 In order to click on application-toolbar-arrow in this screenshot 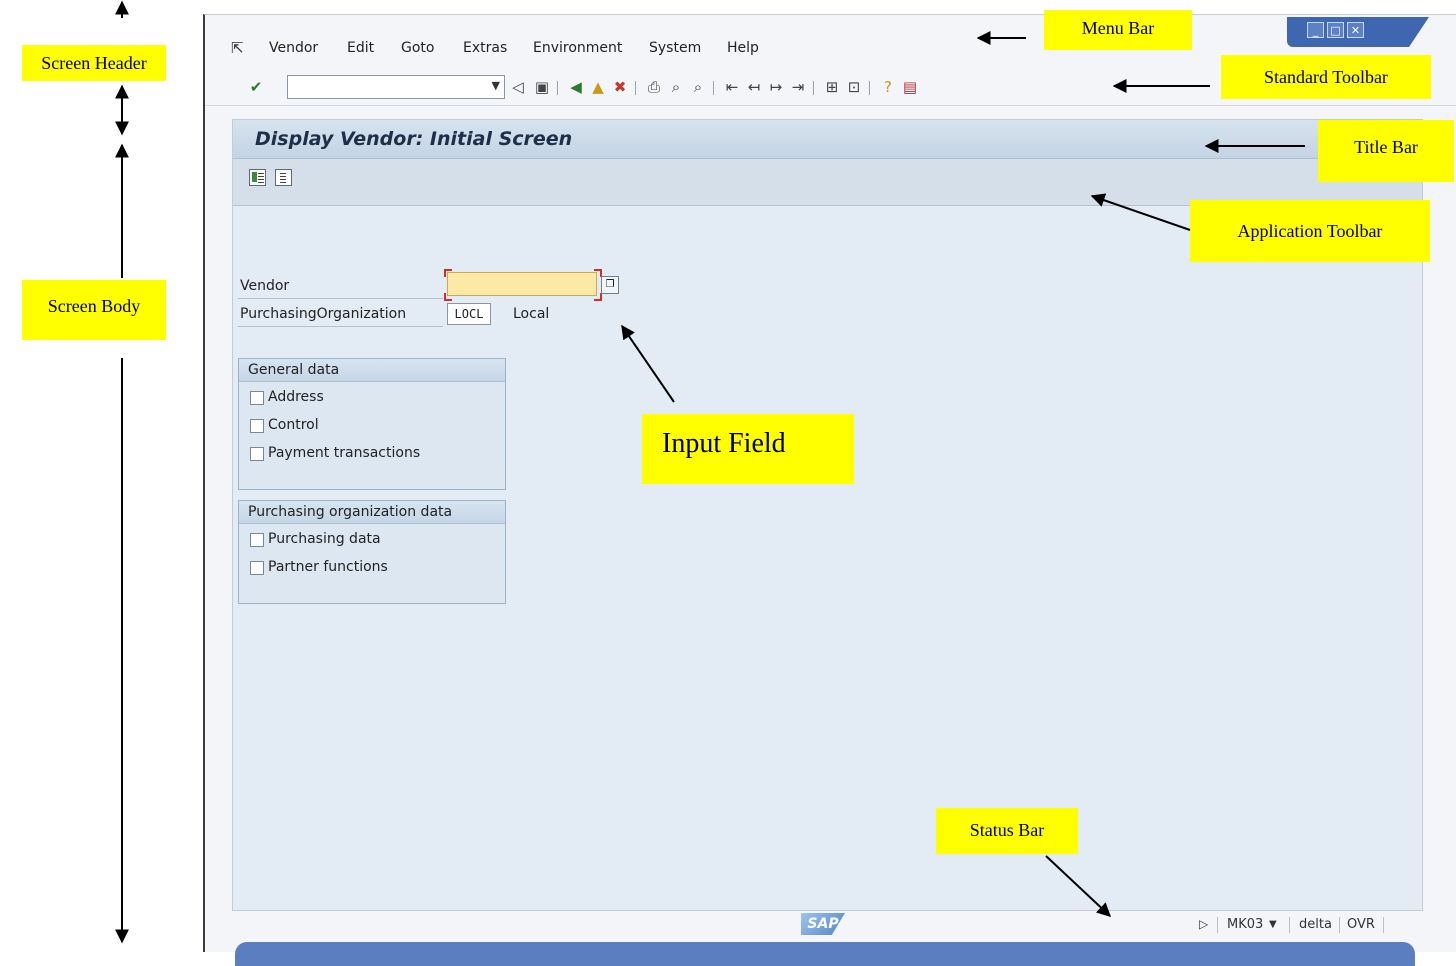, I will do `click(1140, 212)`.